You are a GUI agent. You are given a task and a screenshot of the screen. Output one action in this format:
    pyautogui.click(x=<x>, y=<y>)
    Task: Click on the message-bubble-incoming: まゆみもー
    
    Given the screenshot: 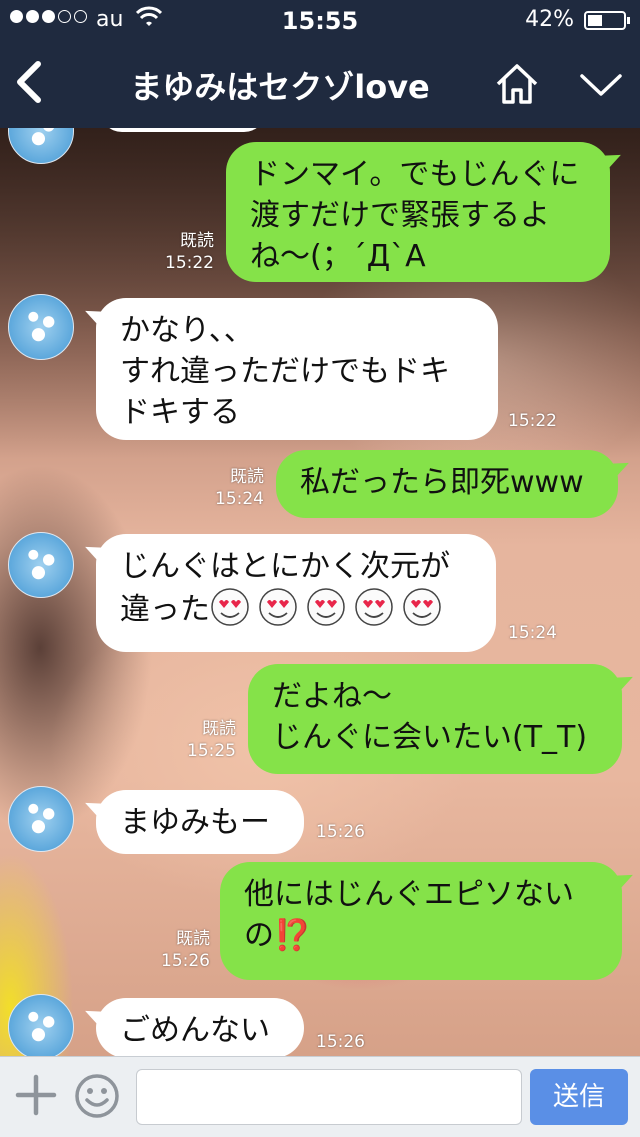 What is the action you would take?
    pyautogui.click(x=200, y=822)
    